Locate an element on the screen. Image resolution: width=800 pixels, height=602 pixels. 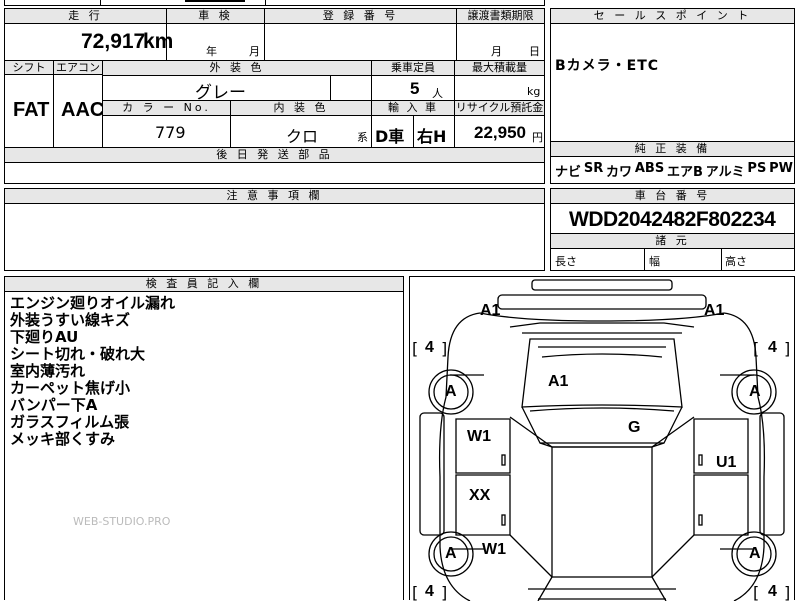
mark-wheel-fl: A is located at coordinates (451, 391).